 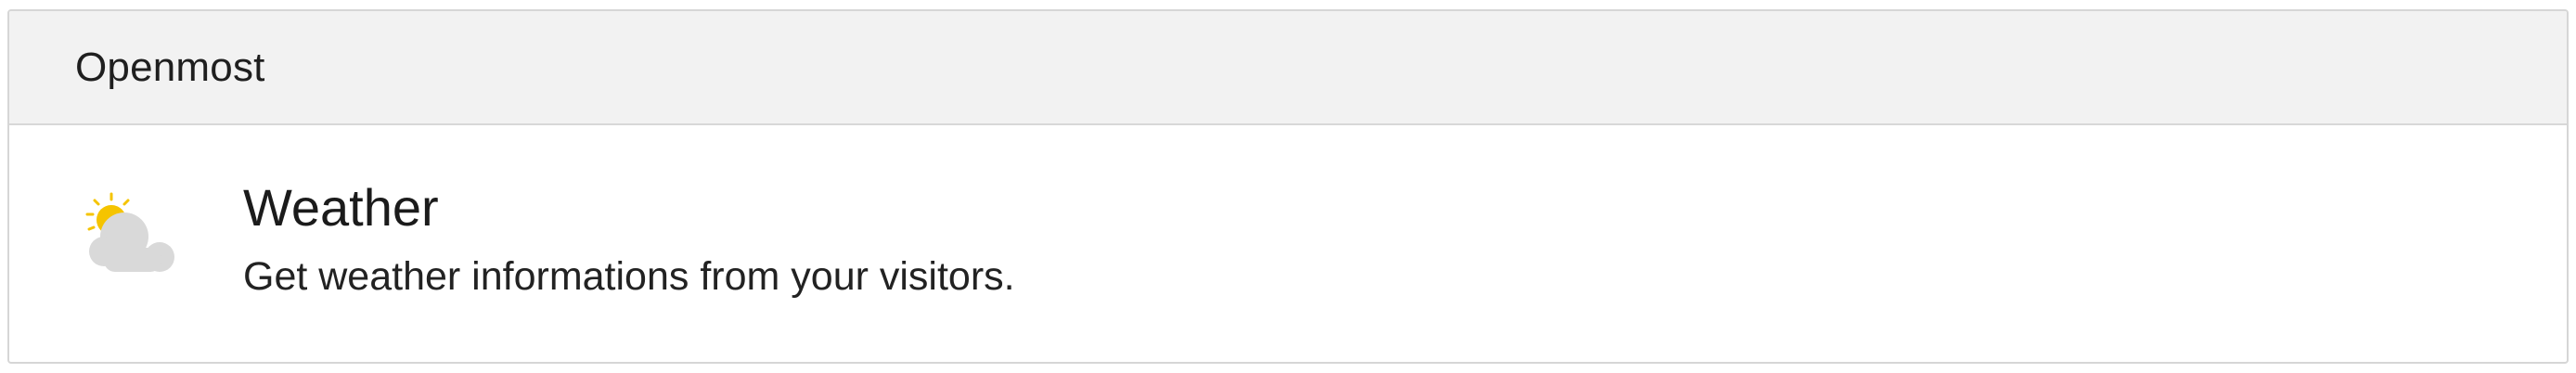 I want to click on plugin-title: Weather, so click(x=629, y=208).